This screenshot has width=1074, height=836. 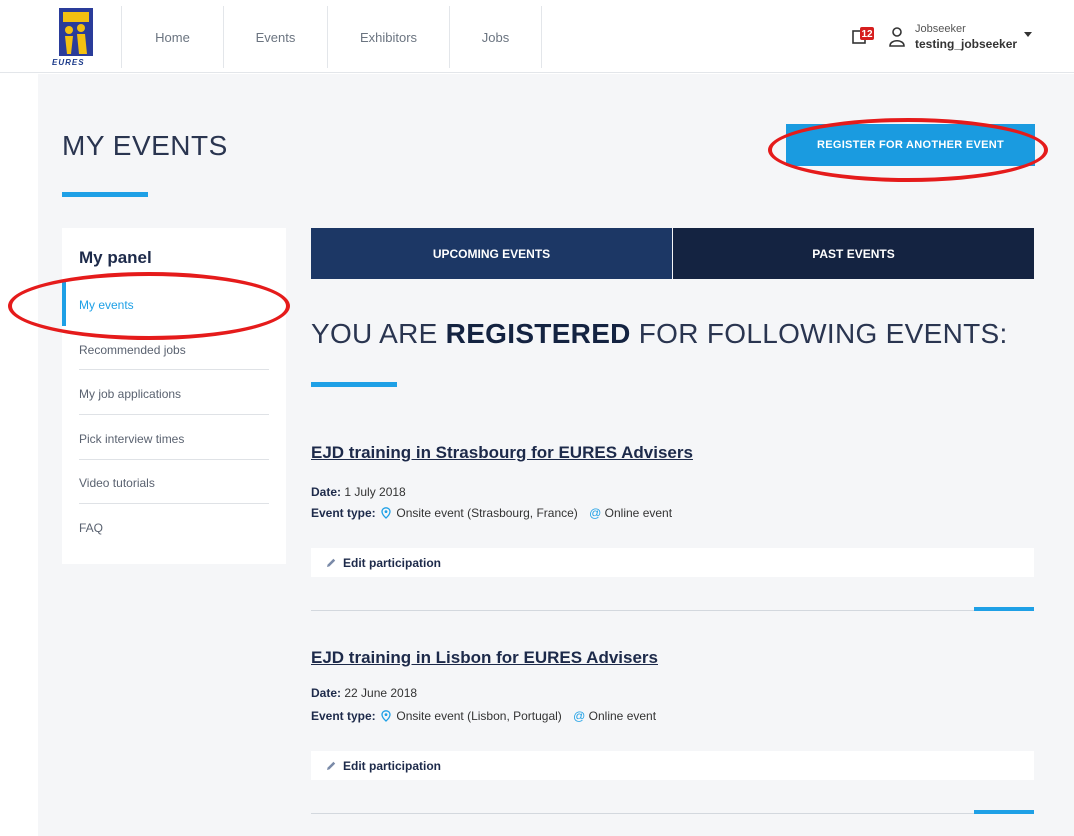 I want to click on notifications-icon: 12, so click(x=863, y=36).